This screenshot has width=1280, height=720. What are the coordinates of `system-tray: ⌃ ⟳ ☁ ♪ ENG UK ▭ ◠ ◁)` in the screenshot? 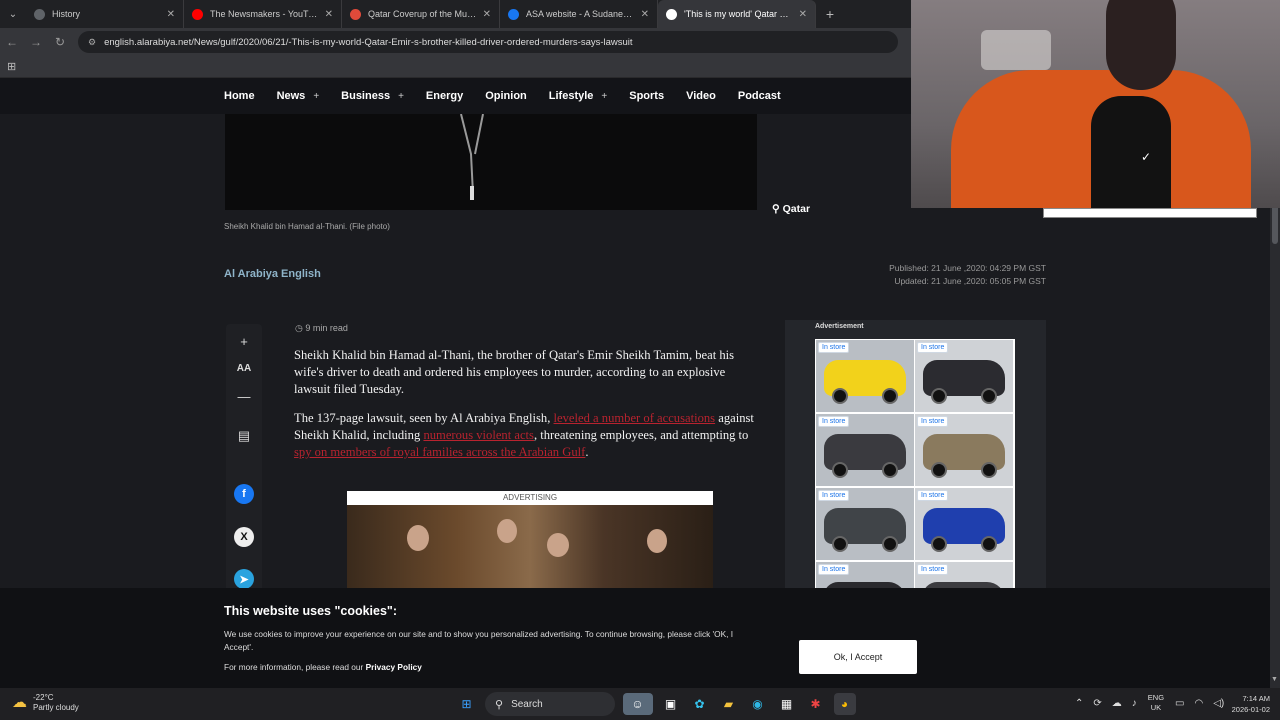 It's located at (1149, 703).